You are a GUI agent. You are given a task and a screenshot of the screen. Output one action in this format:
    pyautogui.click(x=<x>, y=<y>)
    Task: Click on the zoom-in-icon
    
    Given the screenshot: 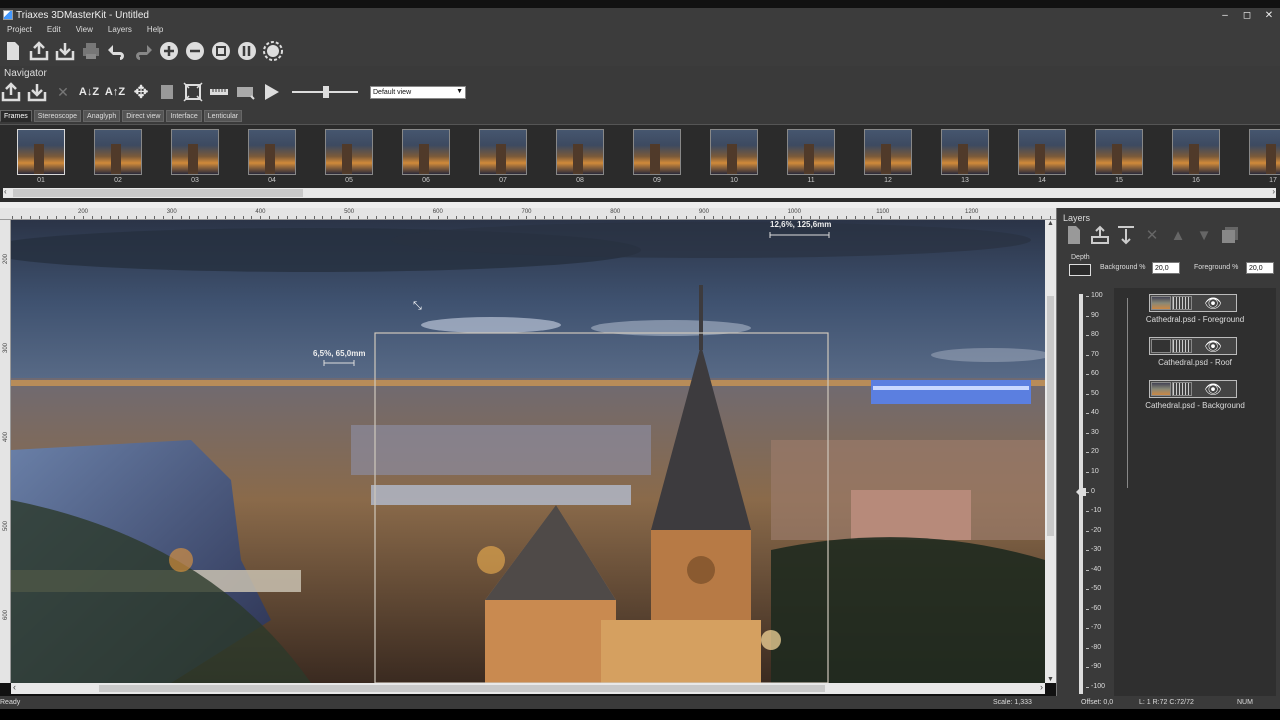 What is the action you would take?
    pyautogui.click(x=169, y=51)
    